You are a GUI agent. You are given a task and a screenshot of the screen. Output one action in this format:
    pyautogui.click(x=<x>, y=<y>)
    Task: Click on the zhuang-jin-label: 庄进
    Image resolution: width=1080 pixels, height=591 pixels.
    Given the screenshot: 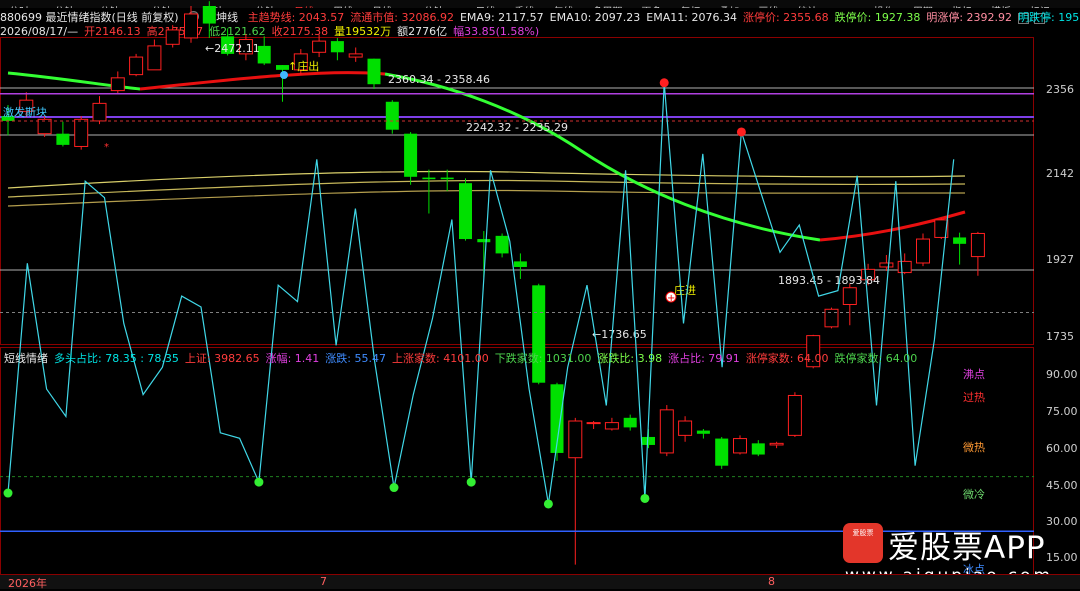 What is the action you would take?
    pyautogui.click(x=685, y=290)
    